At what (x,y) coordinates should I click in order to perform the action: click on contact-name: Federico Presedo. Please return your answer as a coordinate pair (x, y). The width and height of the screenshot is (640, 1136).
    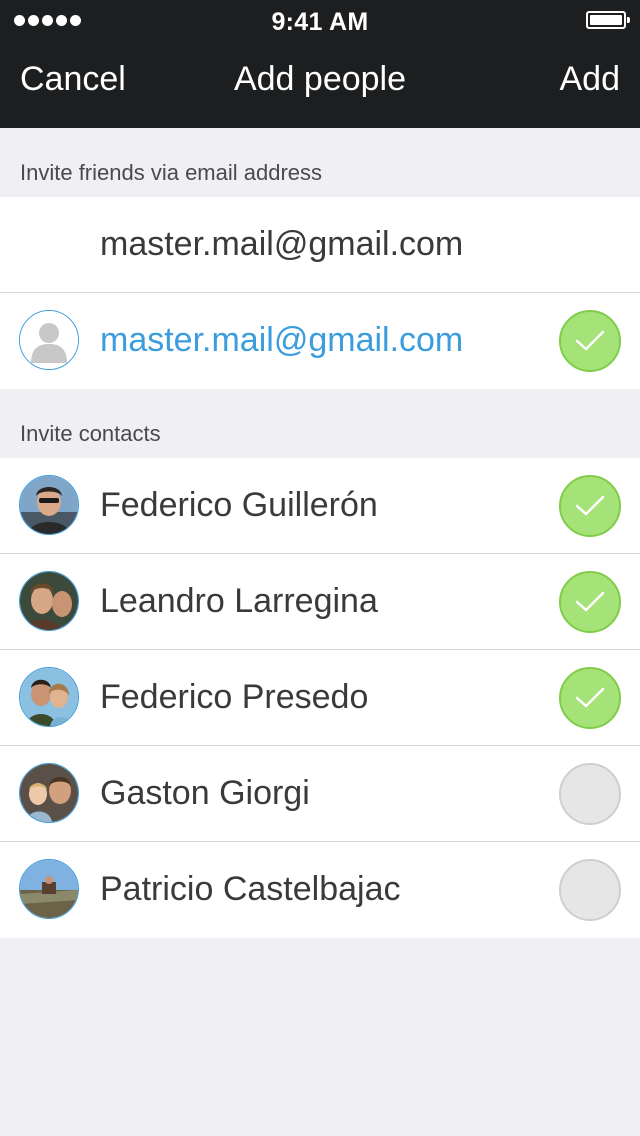
    Looking at the image, I should click on (234, 697).